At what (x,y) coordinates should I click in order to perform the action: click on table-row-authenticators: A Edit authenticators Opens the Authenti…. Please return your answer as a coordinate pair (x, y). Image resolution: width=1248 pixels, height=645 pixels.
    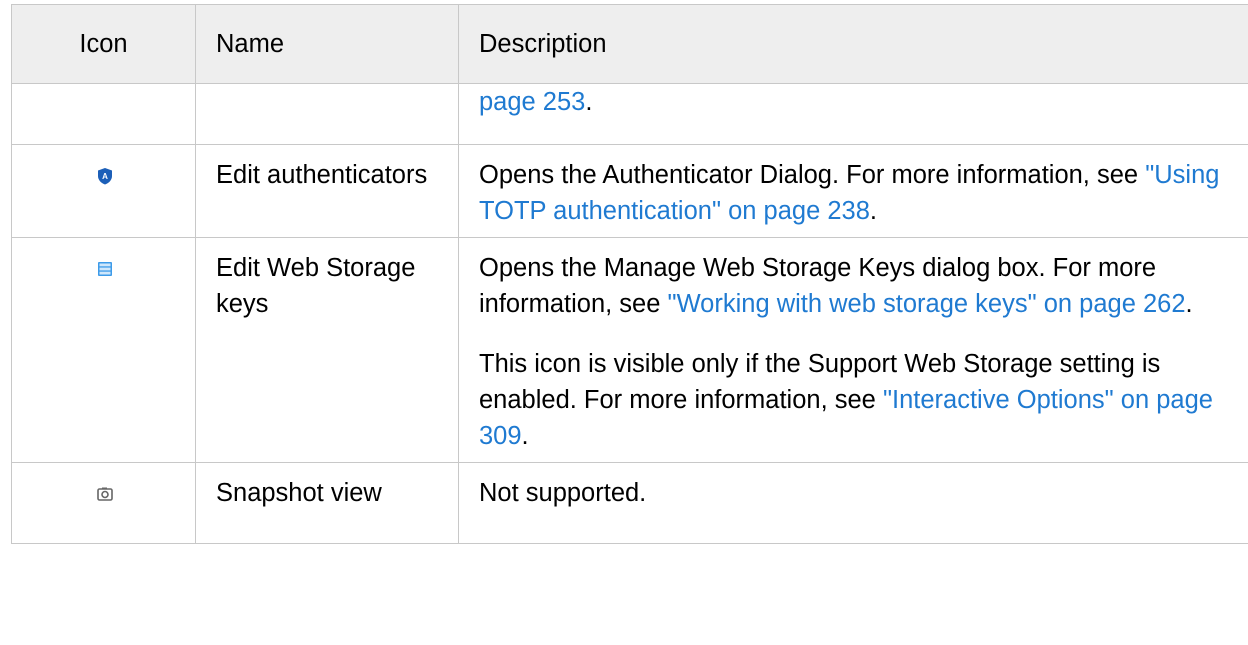
    Looking at the image, I should click on (629, 191).